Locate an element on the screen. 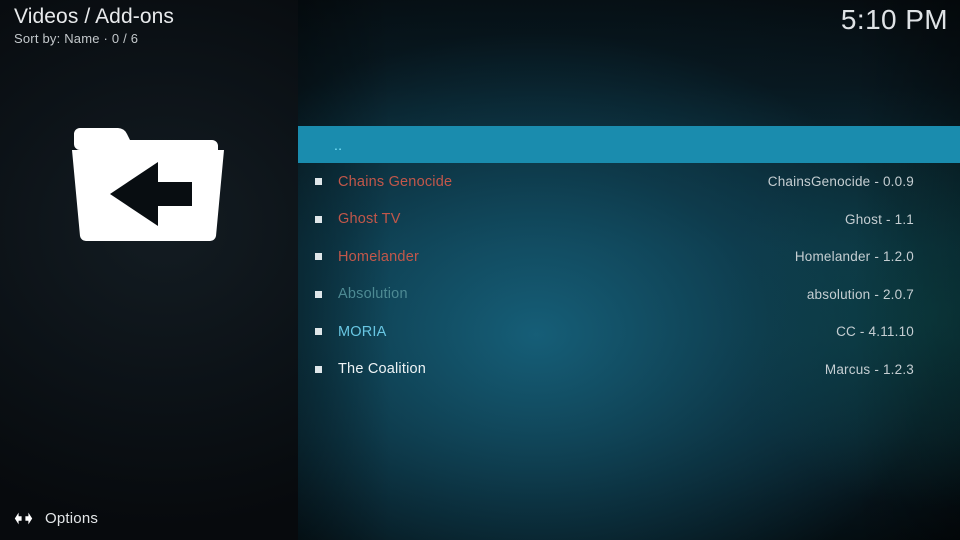  list-item-label: Homelander is located at coordinates (378, 256).